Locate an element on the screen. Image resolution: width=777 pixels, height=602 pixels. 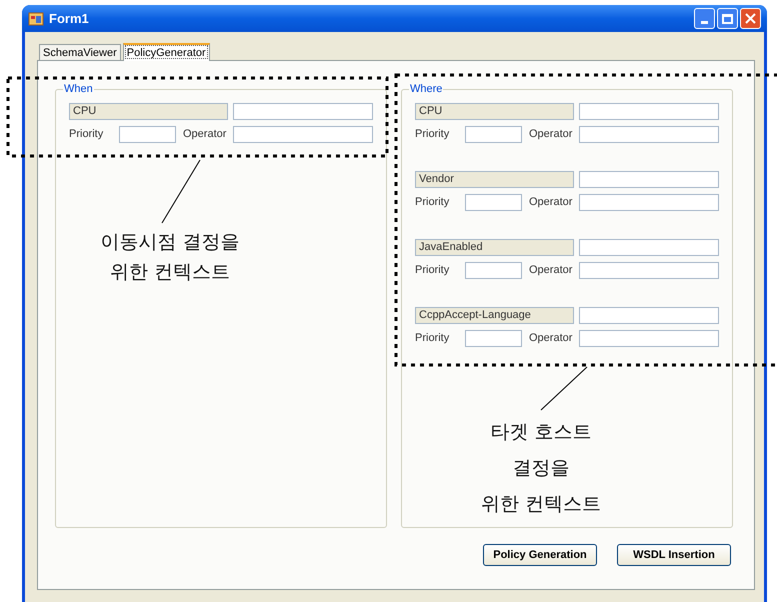
form-icon is located at coordinates (36, 18).